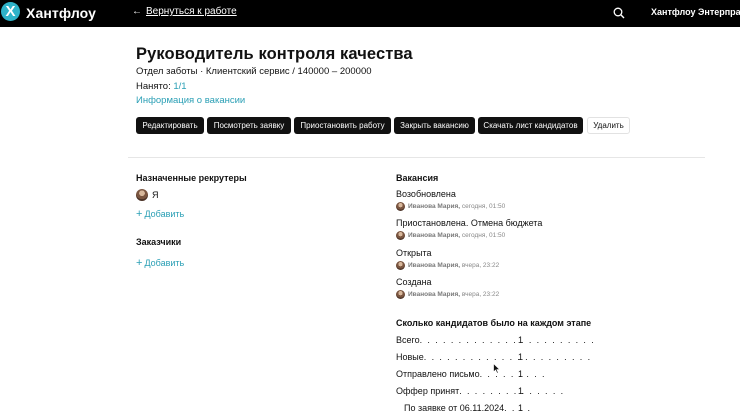  Describe the element at coordinates (164, 214) in the screenshot. I see `add-recruiter-label: Добавить` at that location.